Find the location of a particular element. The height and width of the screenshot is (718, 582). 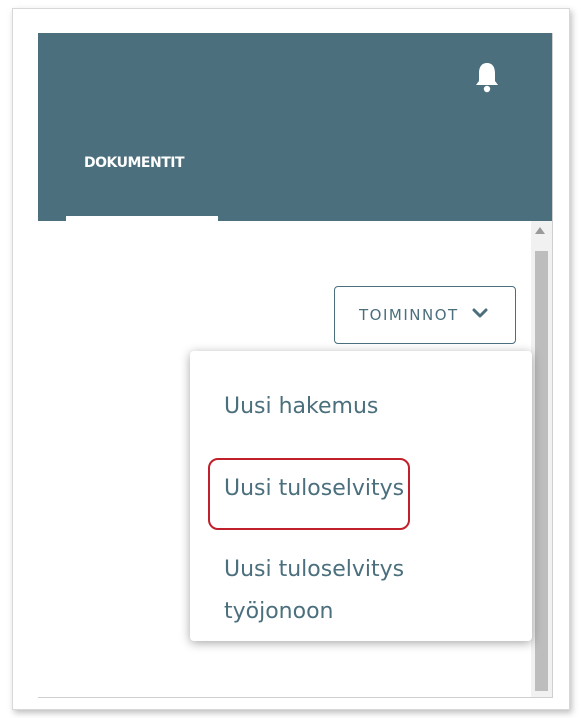

menu-item-uusi-hakemus: Uusi hakemus is located at coordinates (301, 407).